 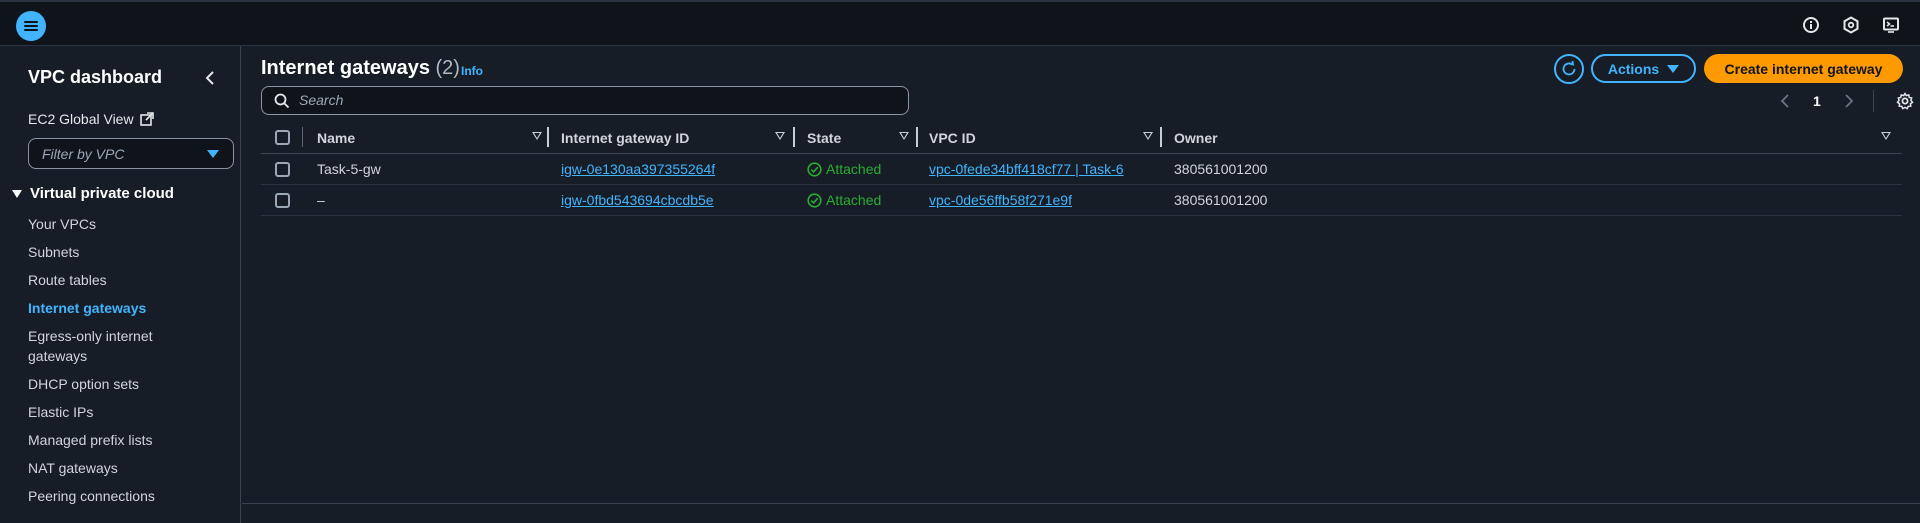 I want to click on sidebar-item-dhcp-option-sets: DHCP option sets, so click(x=128, y=384).